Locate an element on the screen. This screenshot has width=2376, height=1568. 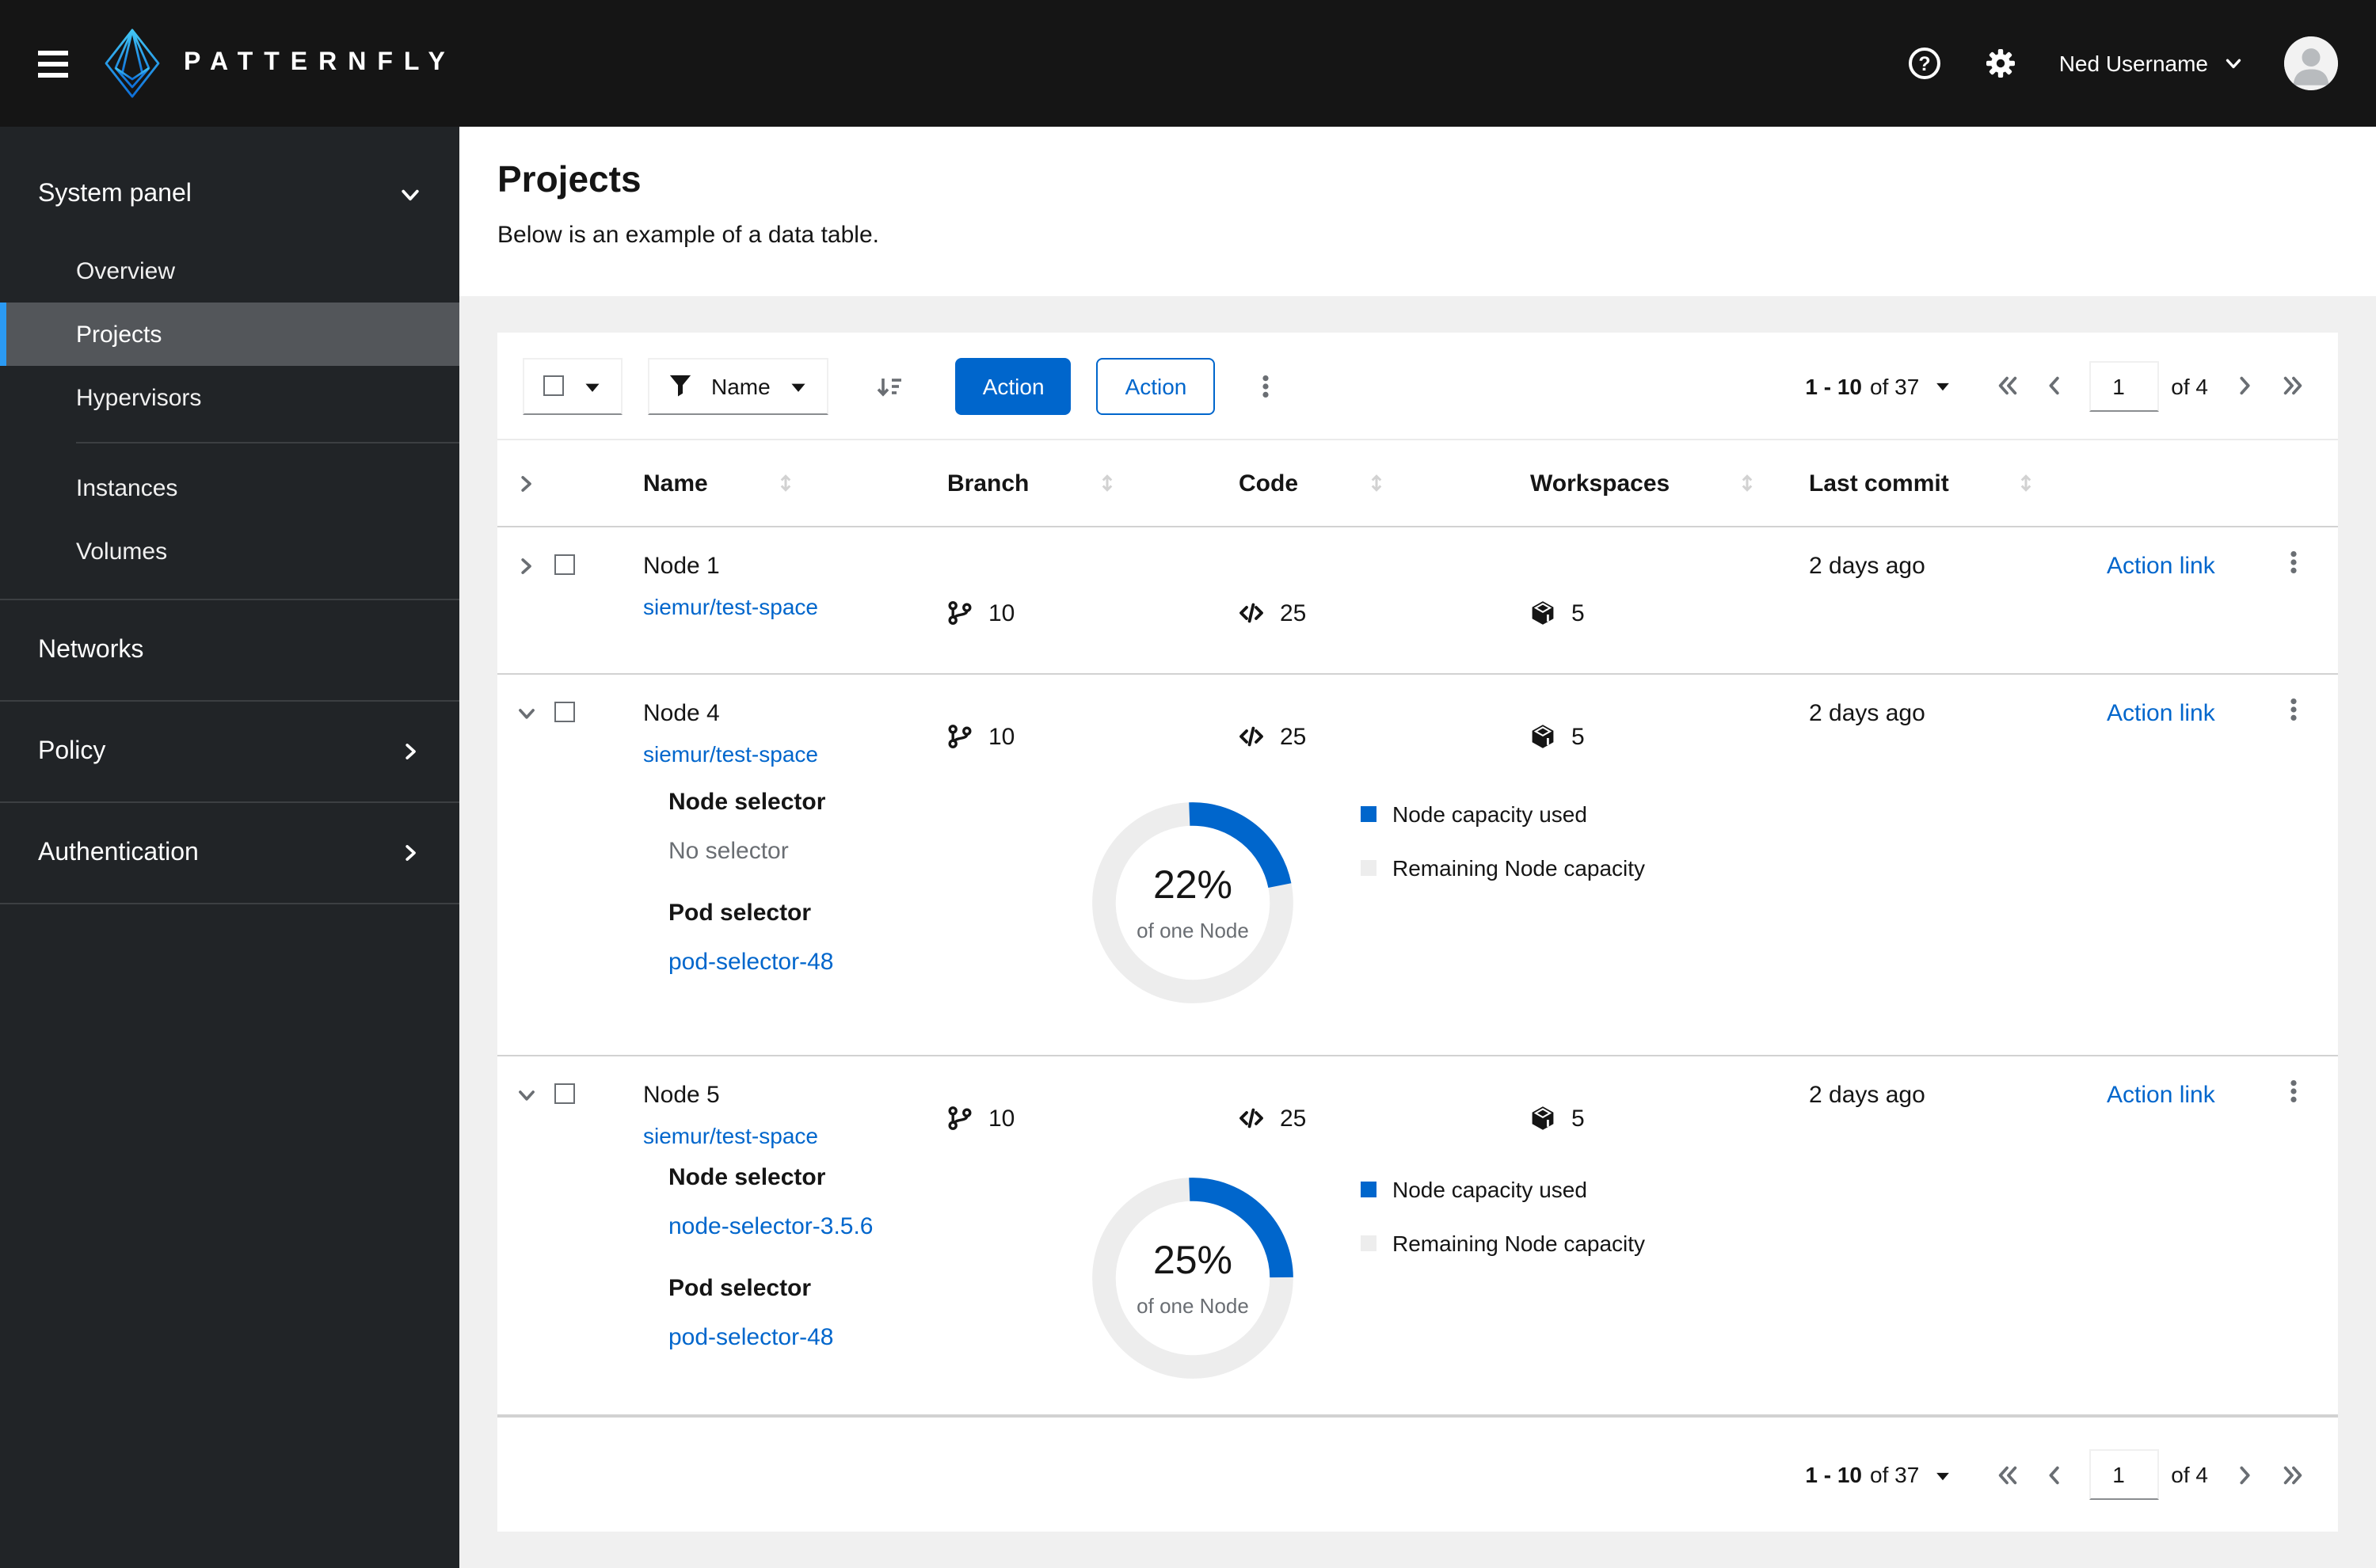
total-pages-label: of 4 is located at coordinates (2189, 385).